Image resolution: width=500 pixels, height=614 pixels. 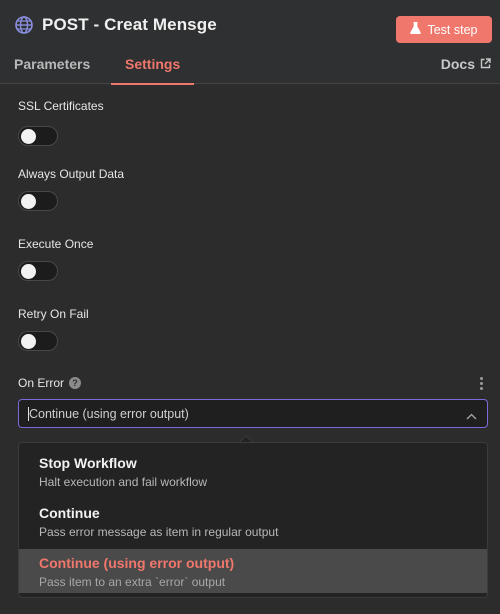 What do you see at coordinates (38, 136) in the screenshot?
I see `ssl-certificates-toggle` at bounding box center [38, 136].